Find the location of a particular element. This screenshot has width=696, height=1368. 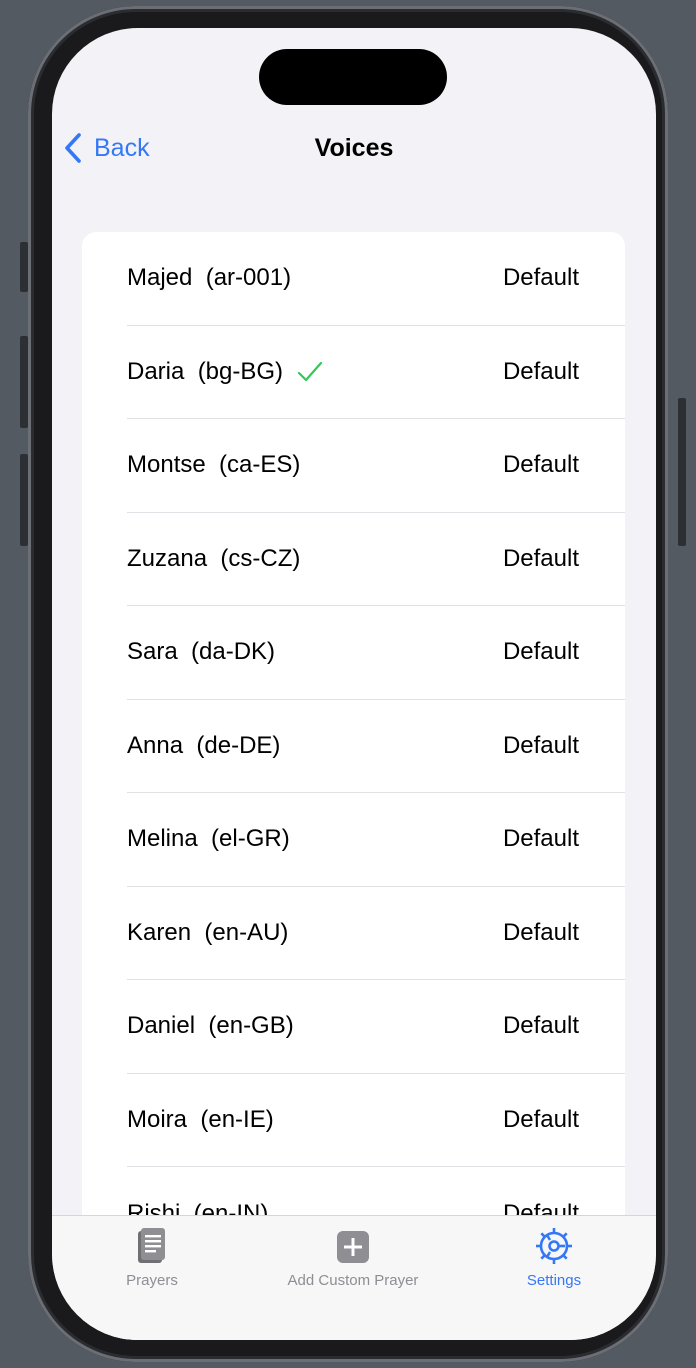

tab-add-custom-prayer: Add Custom Prayer is located at coordinates (353, 1257).